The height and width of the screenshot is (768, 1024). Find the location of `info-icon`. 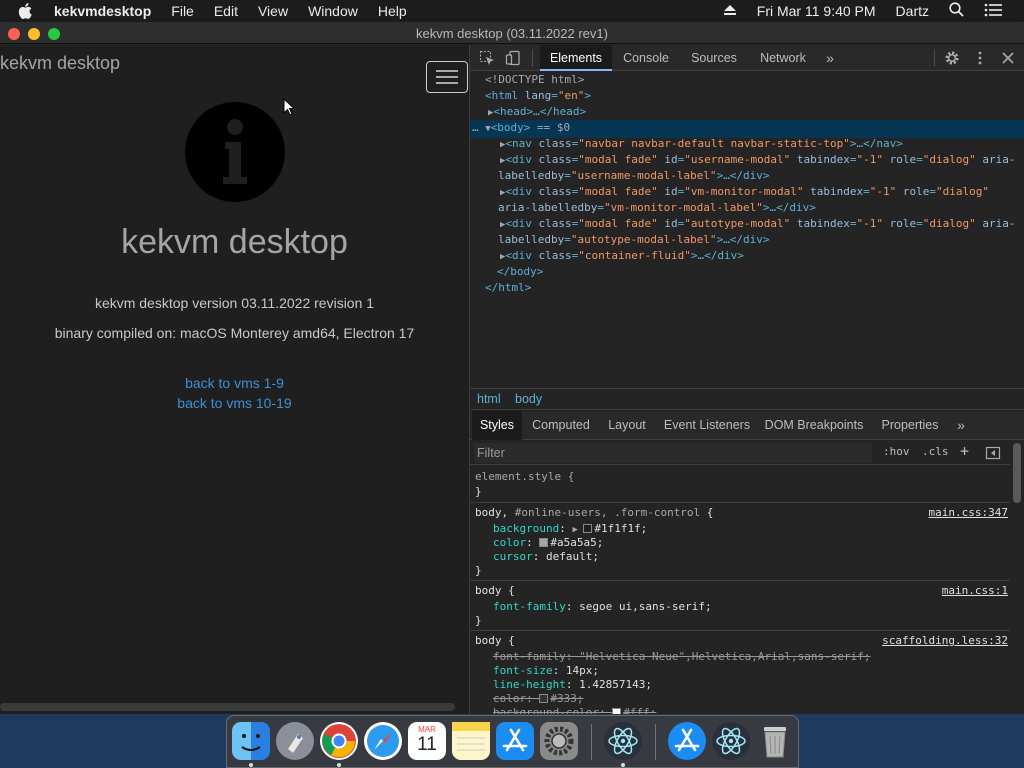

info-icon is located at coordinates (235, 152).